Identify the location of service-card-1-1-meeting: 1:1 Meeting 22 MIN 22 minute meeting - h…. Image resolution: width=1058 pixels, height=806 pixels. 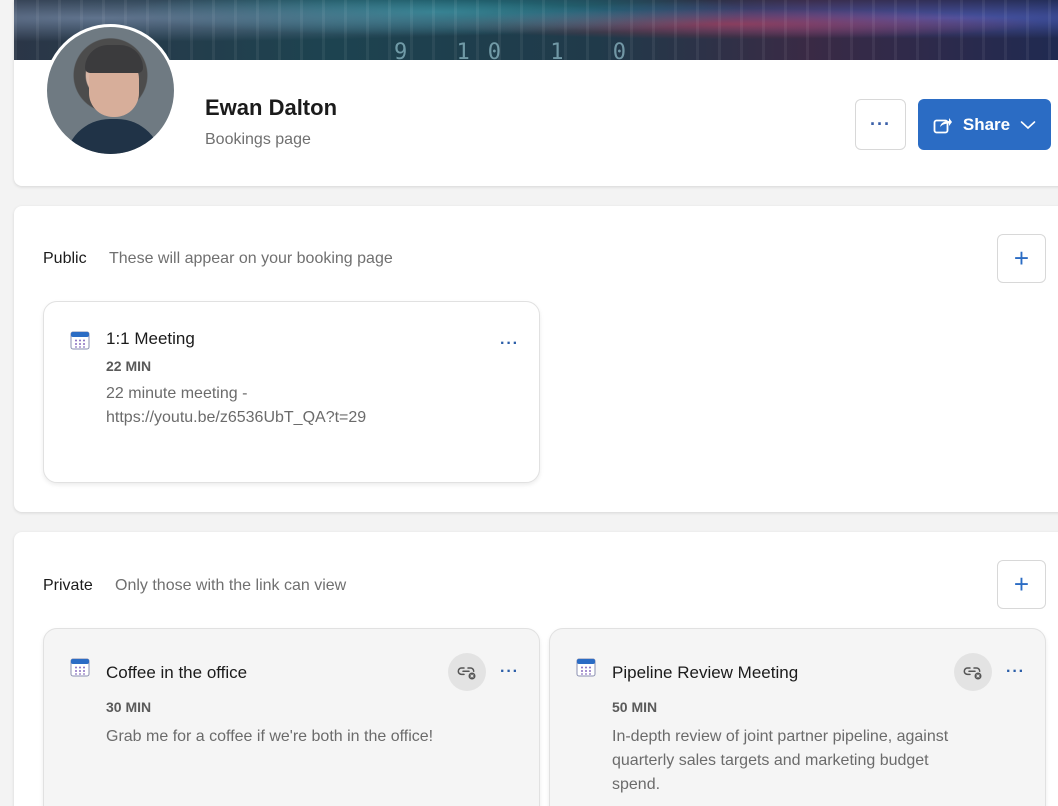
(291, 392).